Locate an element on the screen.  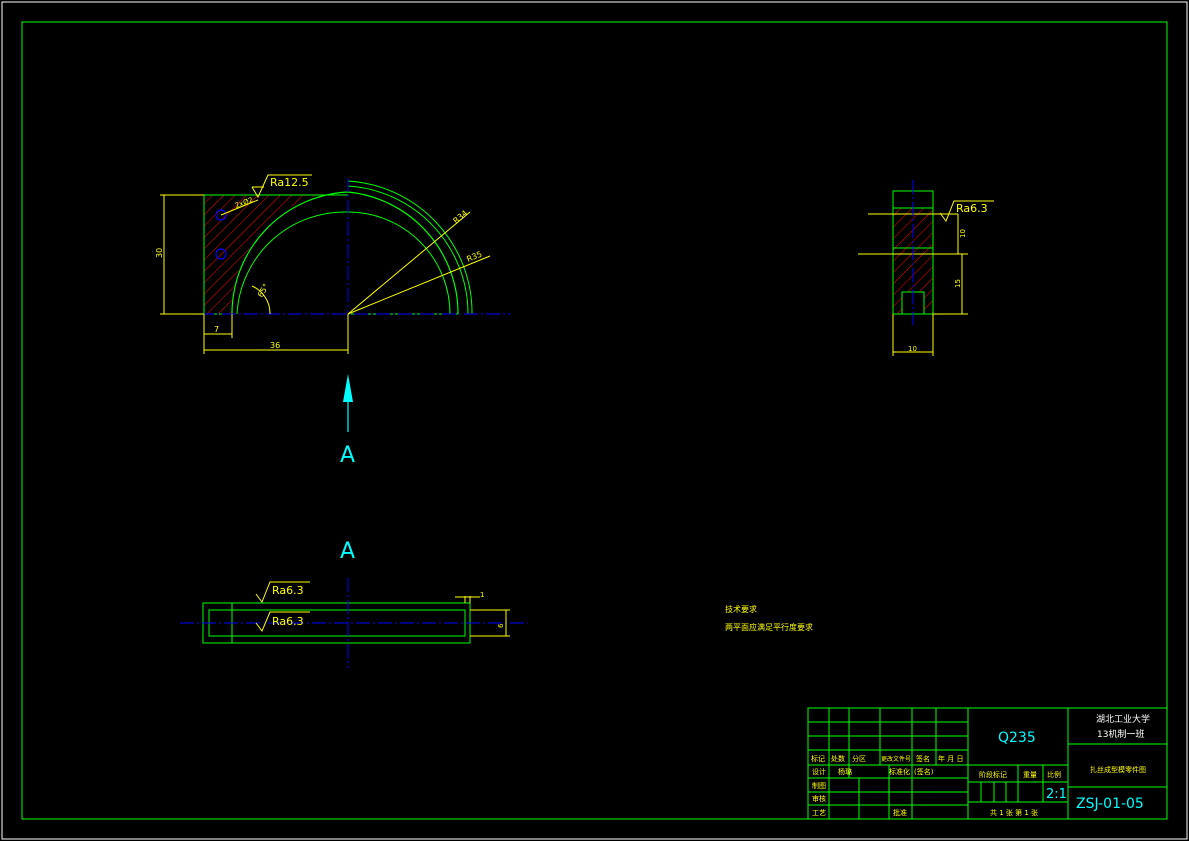
front-inner-arc-right is located at coordinates (403, 253).